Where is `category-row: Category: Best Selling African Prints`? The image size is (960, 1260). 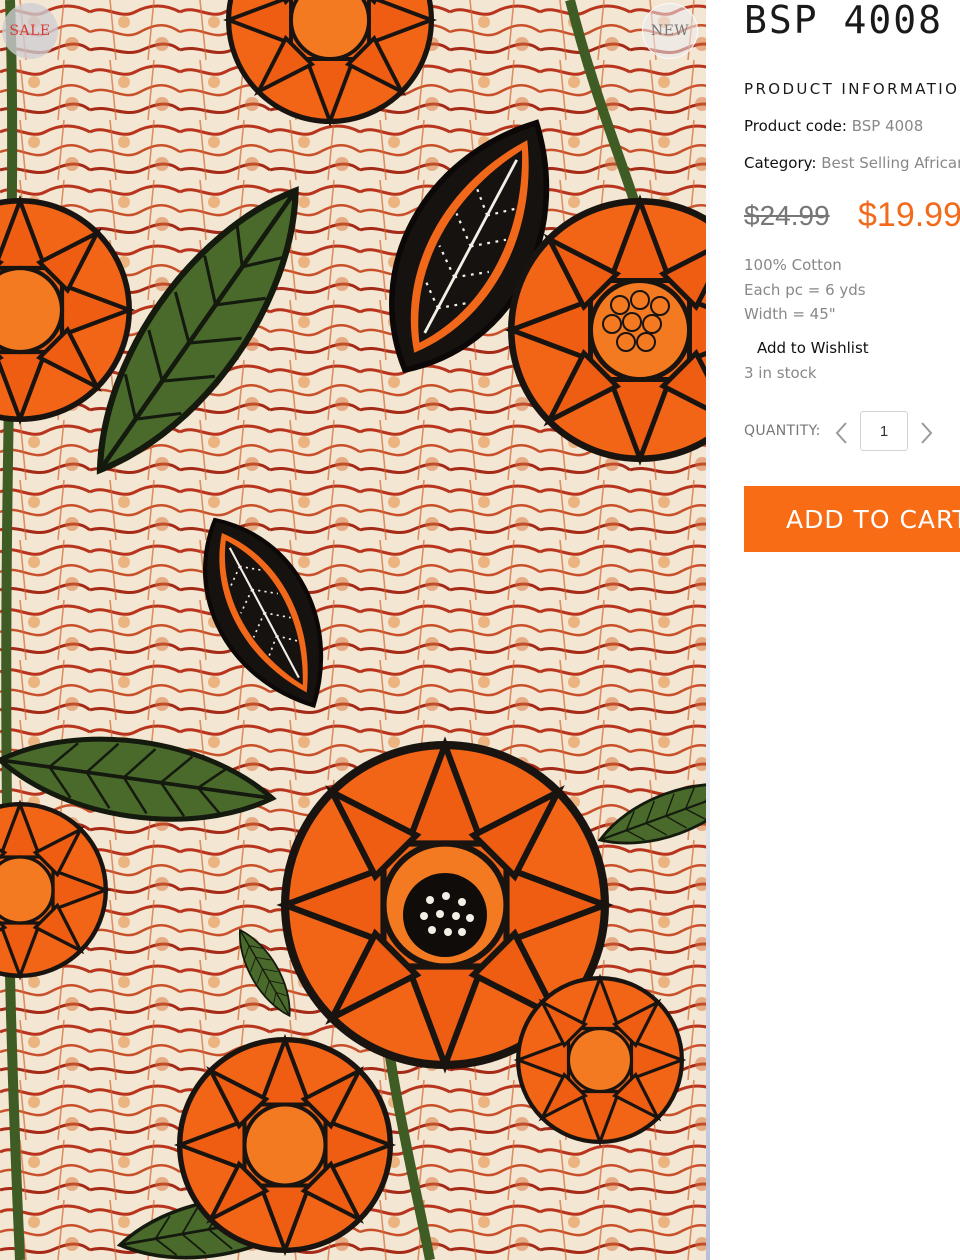 category-row: Category: Best Selling African Prints is located at coordinates (852, 163).